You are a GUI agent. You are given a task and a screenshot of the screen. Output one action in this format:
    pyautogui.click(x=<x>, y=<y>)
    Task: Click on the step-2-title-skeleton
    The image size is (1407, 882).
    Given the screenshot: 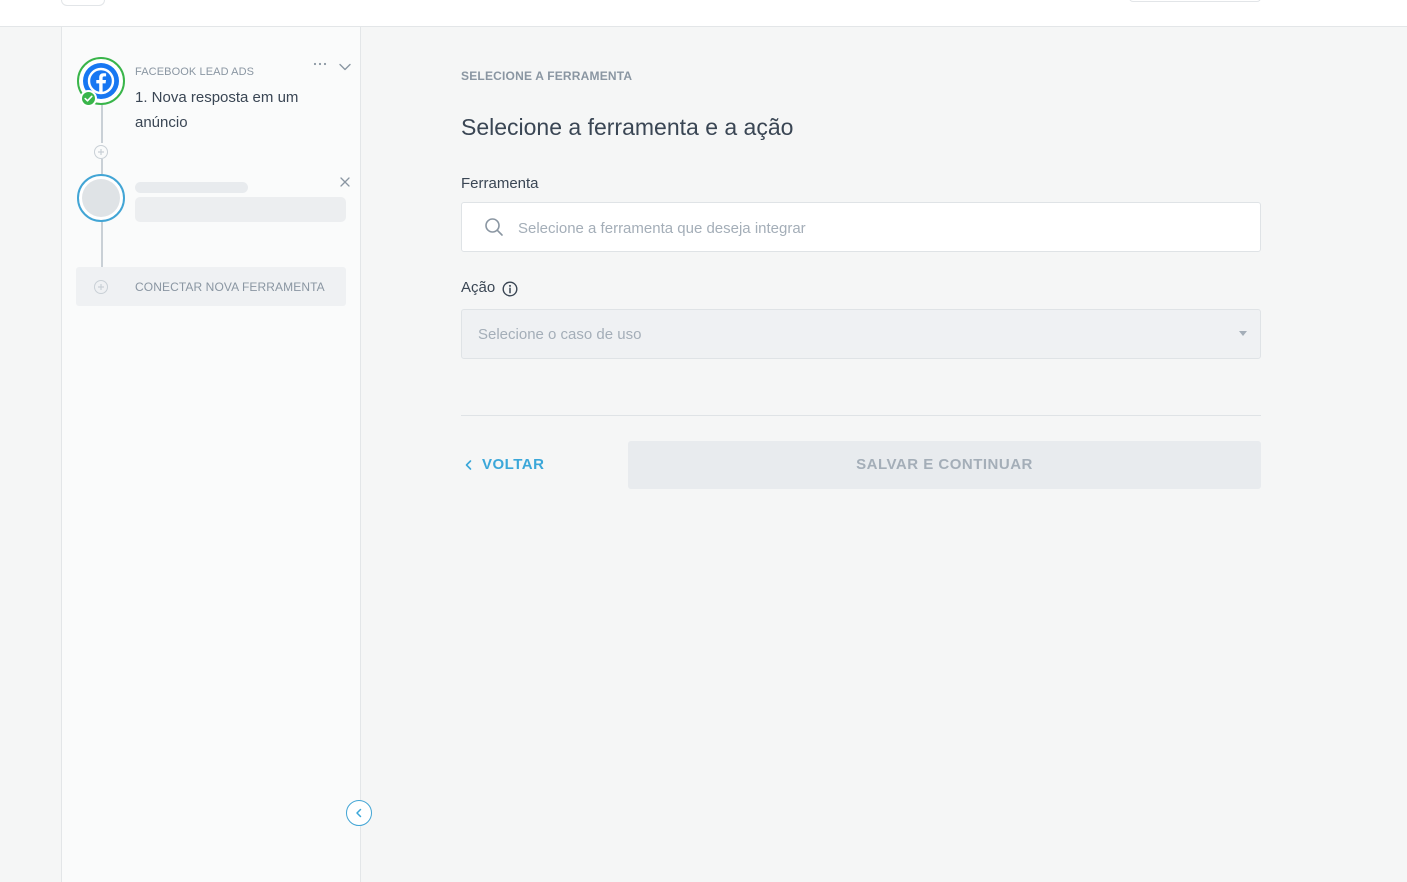 What is the action you would take?
    pyautogui.click(x=240, y=209)
    